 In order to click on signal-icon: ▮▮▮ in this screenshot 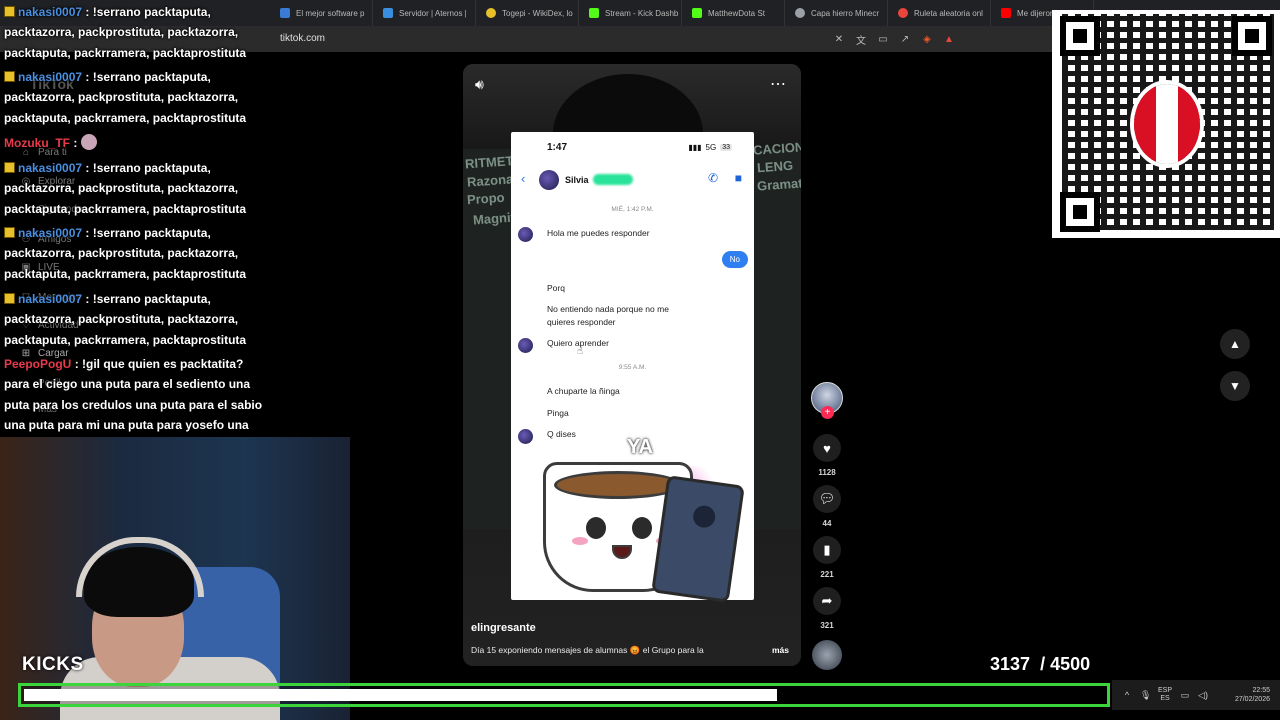, I will do `click(695, 147)`.